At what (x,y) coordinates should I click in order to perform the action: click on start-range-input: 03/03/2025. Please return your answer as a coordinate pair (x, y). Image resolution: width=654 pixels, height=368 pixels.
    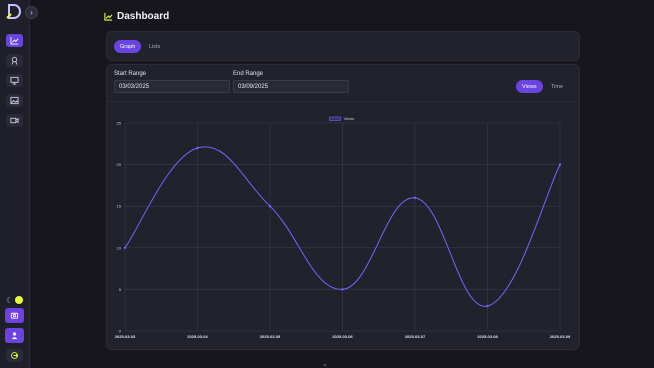
    Looking at the image, I should click on (172, 86).